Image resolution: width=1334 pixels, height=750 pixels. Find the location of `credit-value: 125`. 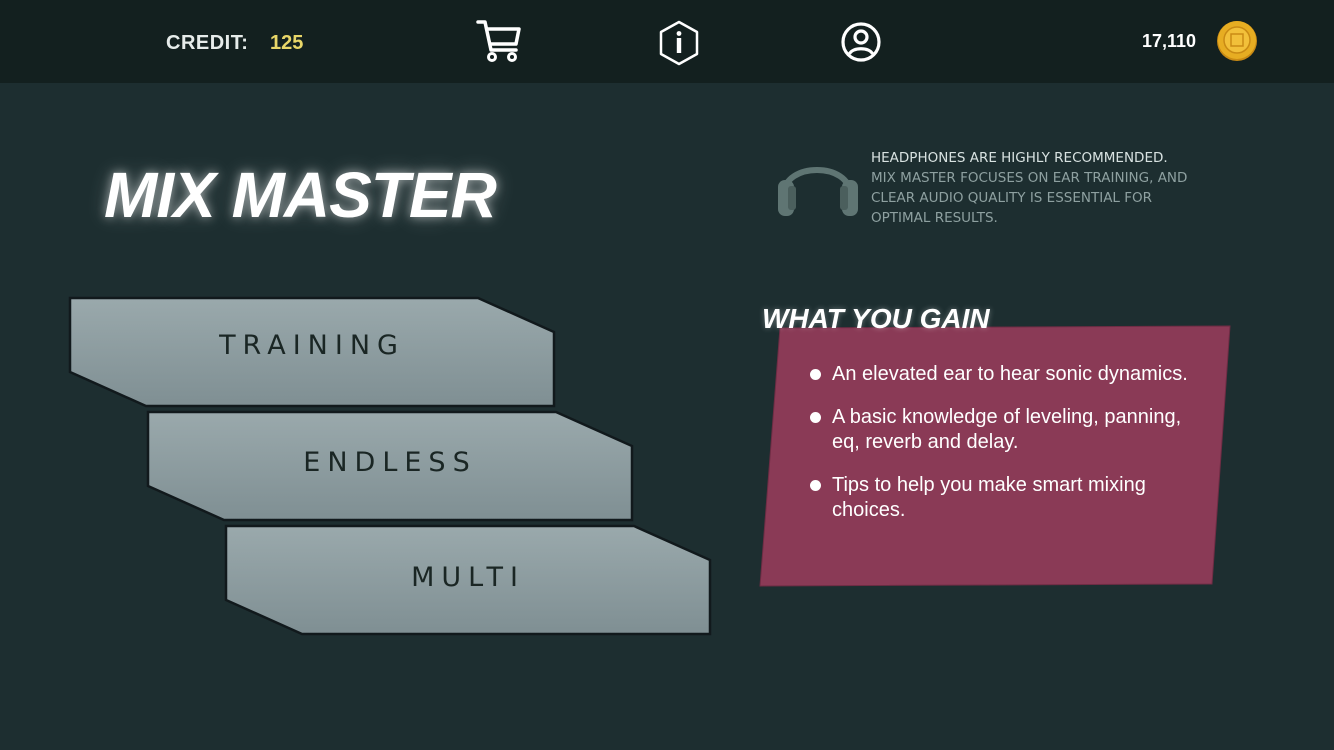

credit-value: 125 is located at coordinates (287, 43).